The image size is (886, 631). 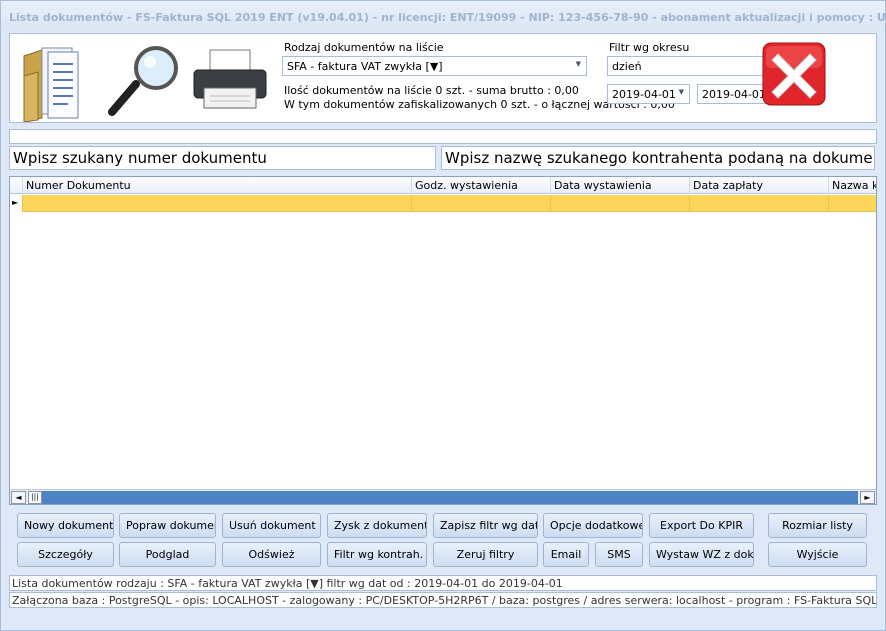 What do you see at coordinates (365, 66) in the screenshot?
I see `doc-type-value: SFA - faktura VAT zwykła [▼]` at bounding box center [365, 66].